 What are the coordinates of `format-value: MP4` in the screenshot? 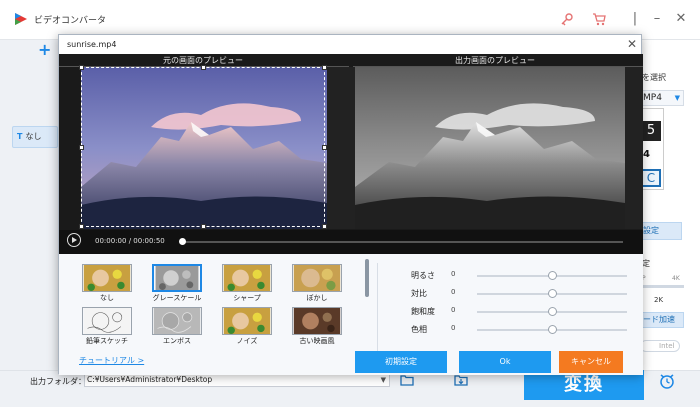 It's located at (652, 98).